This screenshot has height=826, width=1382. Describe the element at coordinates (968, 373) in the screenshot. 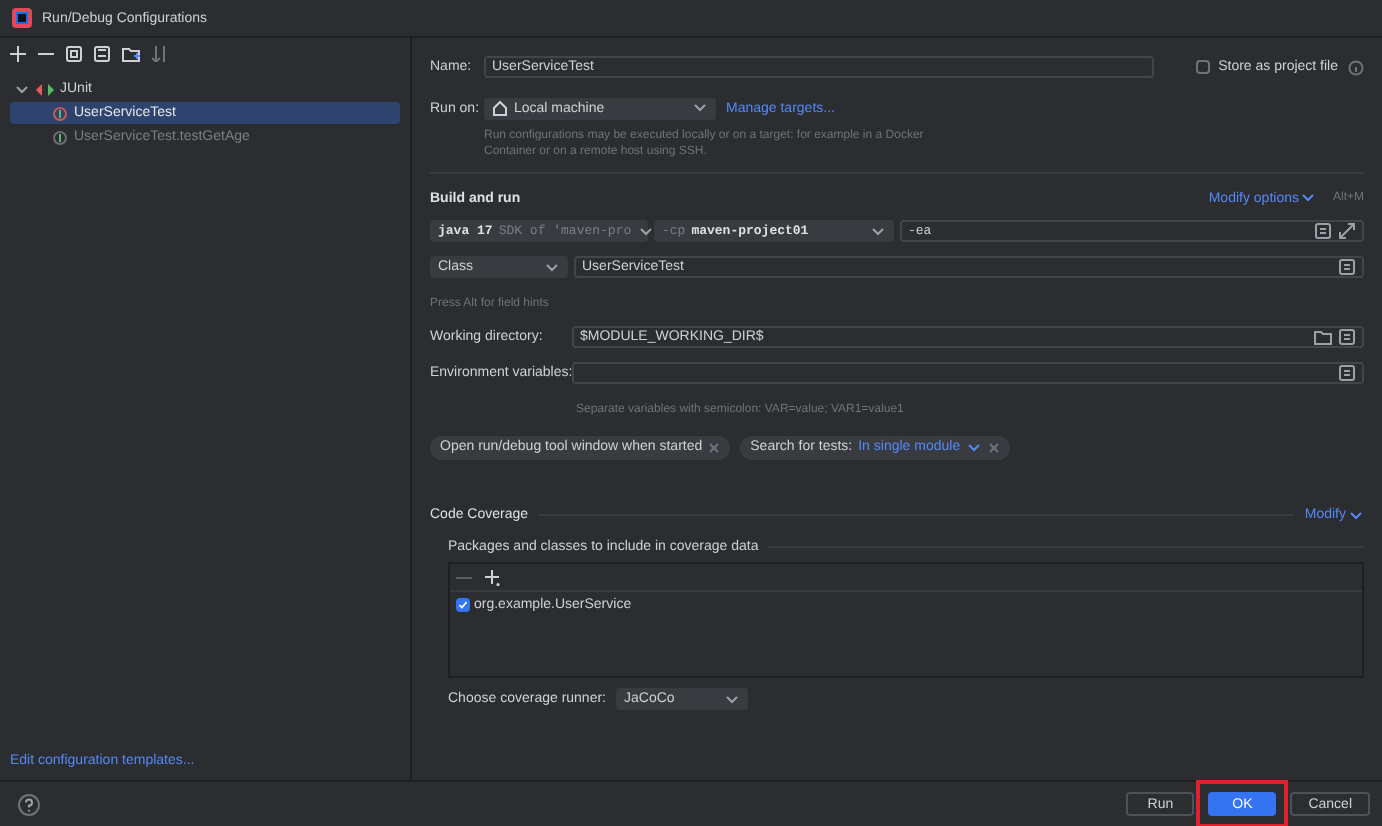

I see `environment-variables-field` at that location.